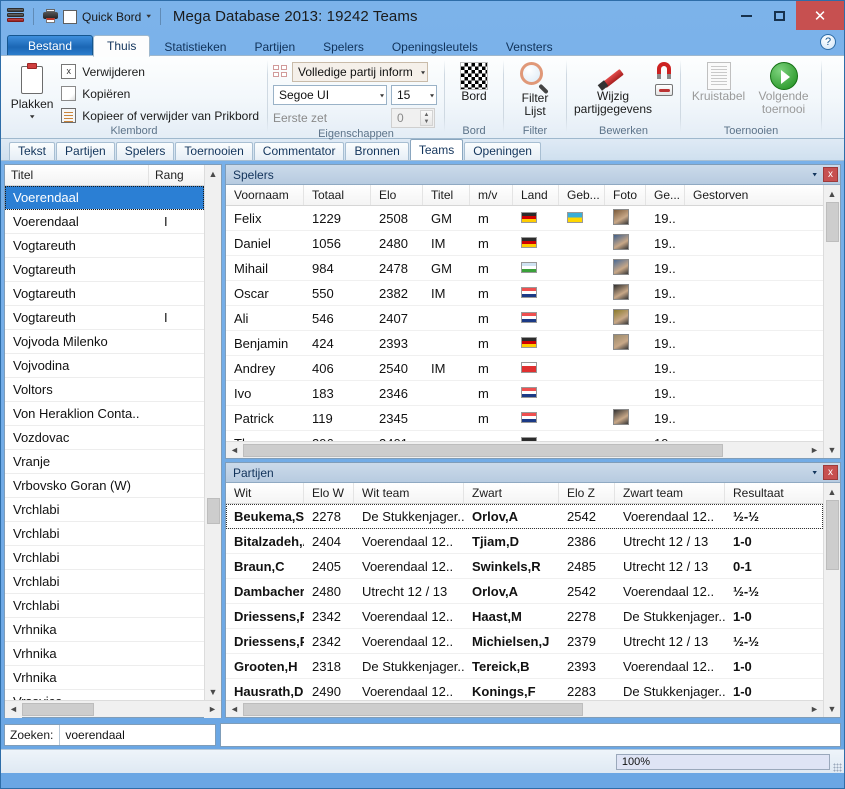 This screenshot has width=845, height=789. What do you see at coordinates (502, 151) in the screenshot?
I see `tab-openingen: Openingen` at bounding box center [502, 151].